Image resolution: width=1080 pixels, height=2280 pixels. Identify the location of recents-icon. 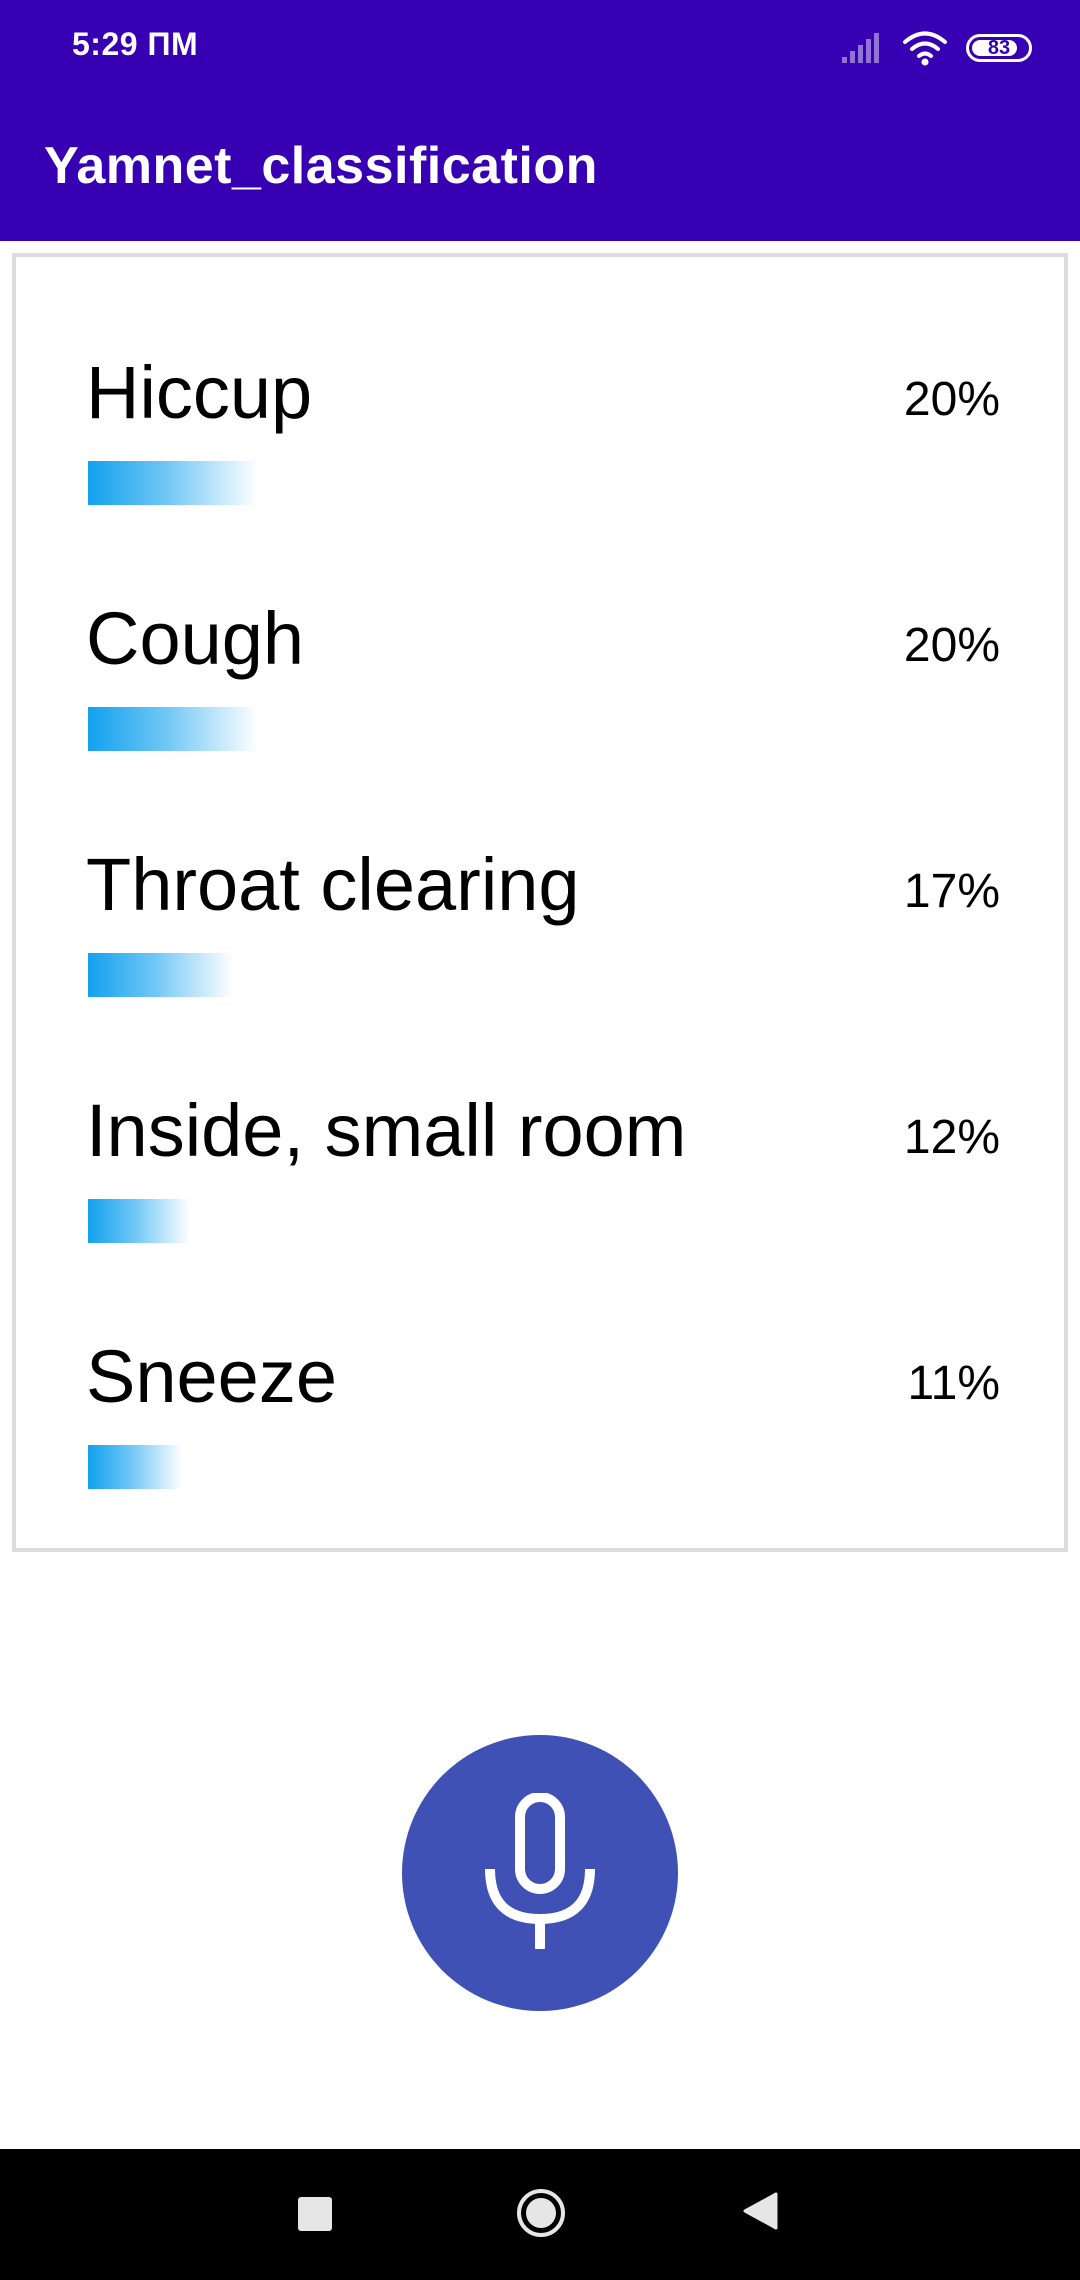
(315, 2214).